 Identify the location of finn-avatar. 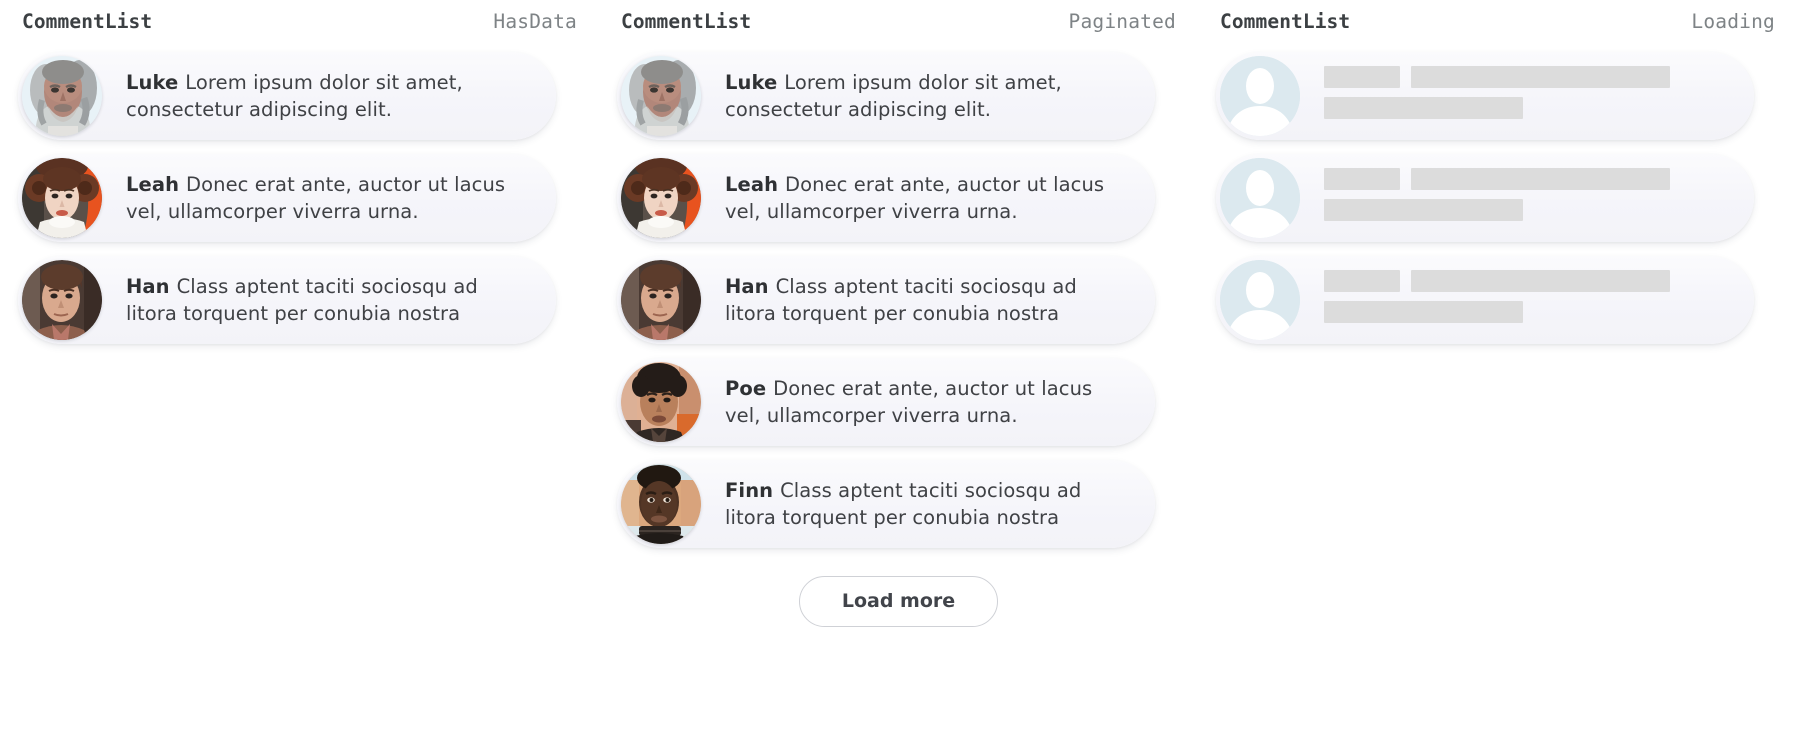
(661, 504).